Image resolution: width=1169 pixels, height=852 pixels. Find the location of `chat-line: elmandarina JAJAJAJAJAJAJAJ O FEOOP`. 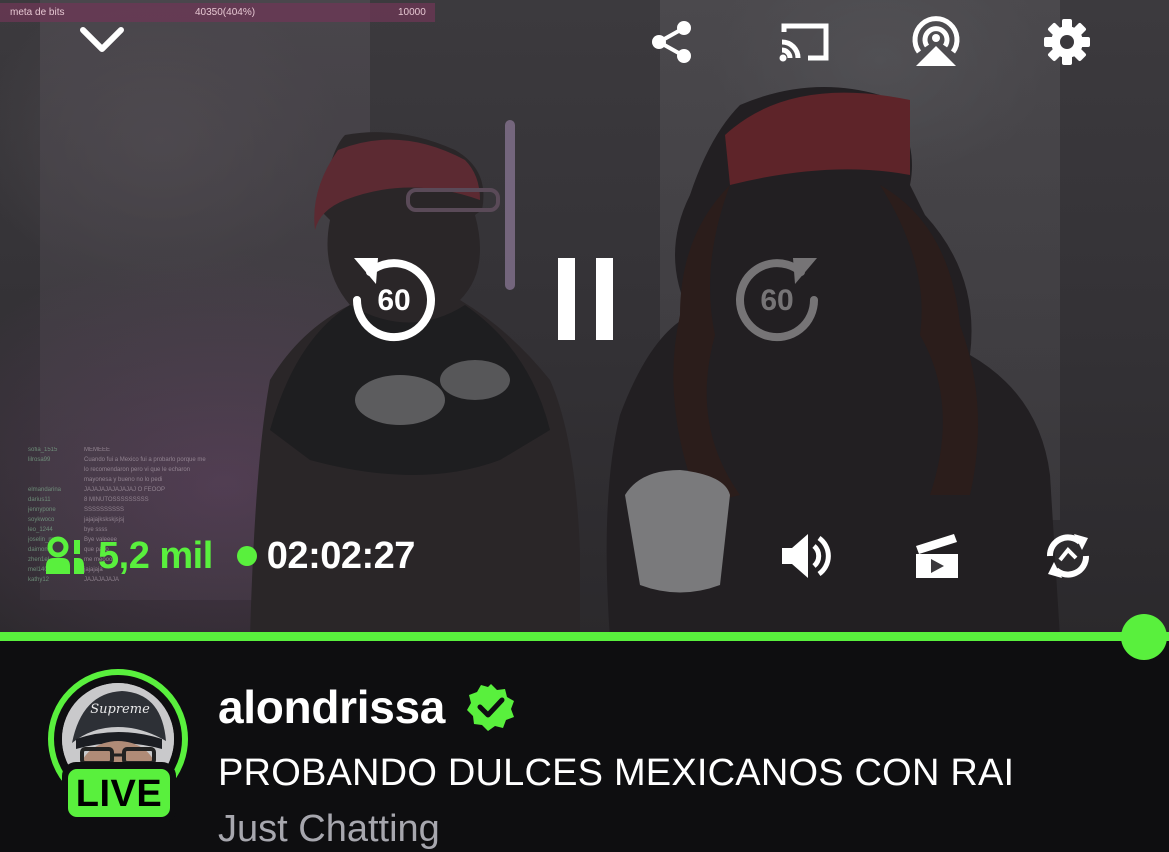

chat-line: elmandarina JAJAJAJAJAJAJAJ O FEOOP is located at coordinates (97, 490).